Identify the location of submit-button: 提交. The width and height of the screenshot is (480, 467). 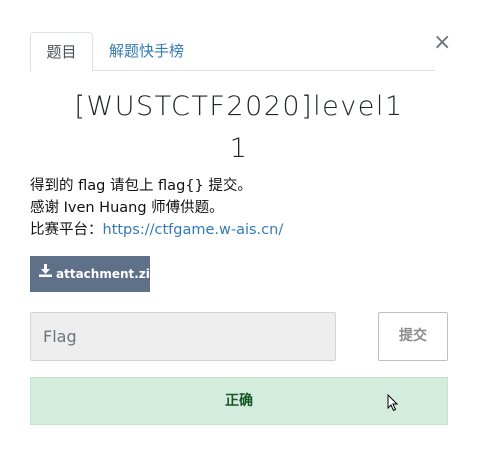
(413, 336).